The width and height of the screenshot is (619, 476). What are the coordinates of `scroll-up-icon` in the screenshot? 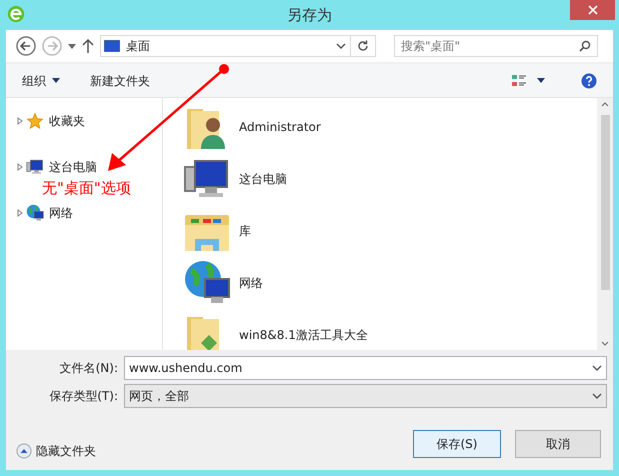 It's located at (605, 104).